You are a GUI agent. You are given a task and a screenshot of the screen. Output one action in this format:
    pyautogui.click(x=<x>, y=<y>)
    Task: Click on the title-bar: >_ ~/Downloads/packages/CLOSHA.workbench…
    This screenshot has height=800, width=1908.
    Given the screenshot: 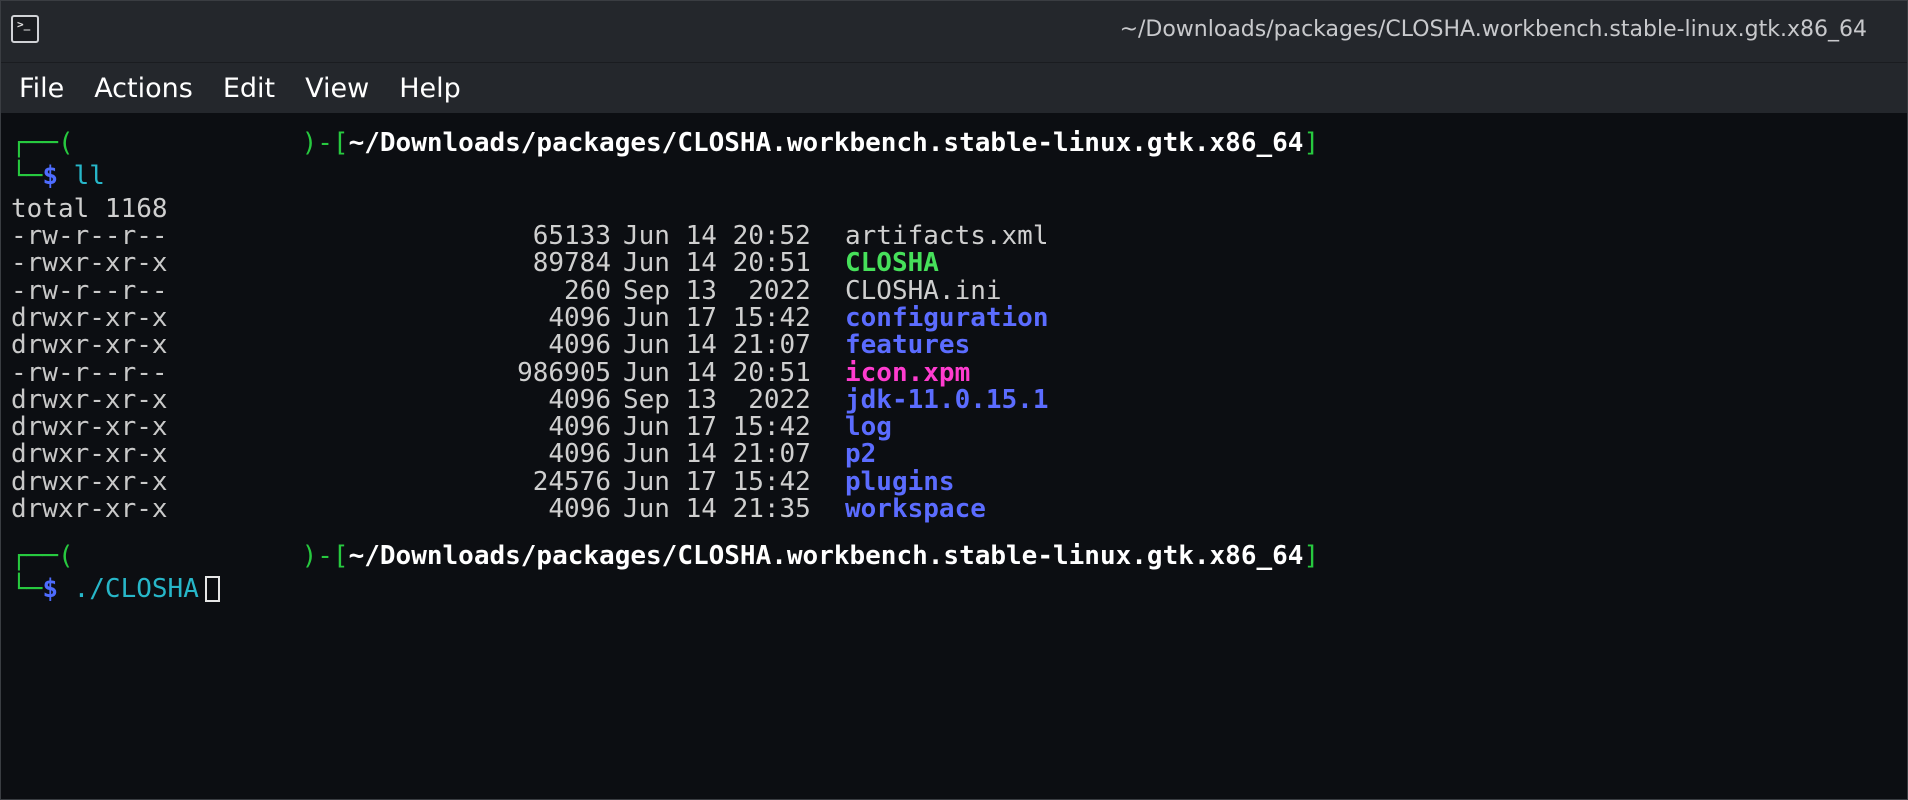 What is the action you would take?
    pyautogui.click(x=954, y=32)
    